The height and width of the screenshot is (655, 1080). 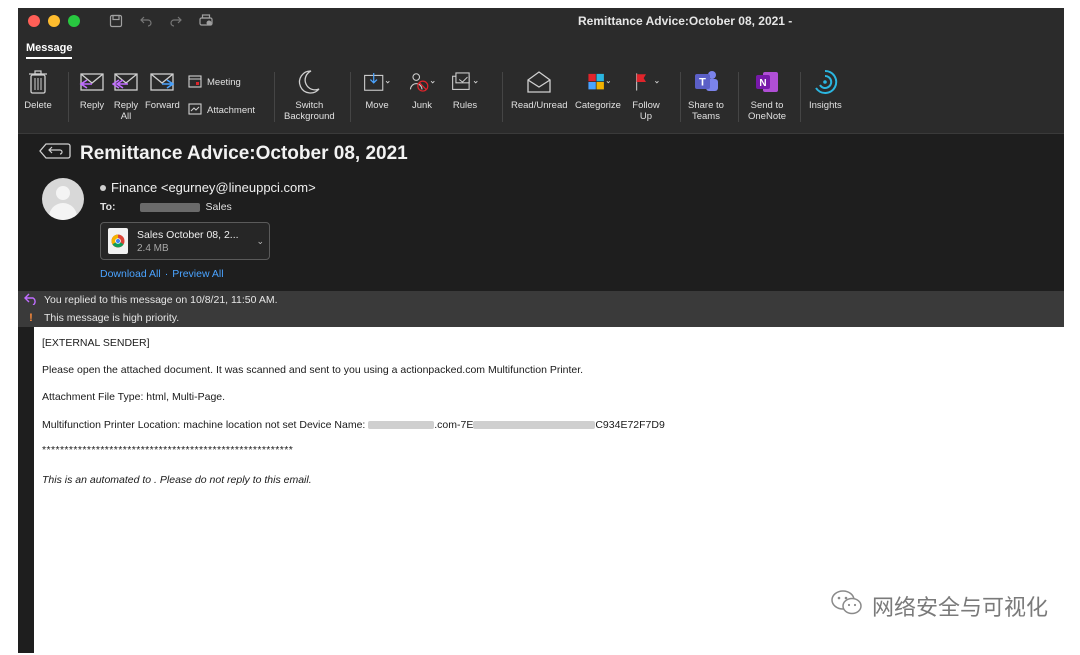 I want to click on teams-icon: T, so click(x=706, y=82).